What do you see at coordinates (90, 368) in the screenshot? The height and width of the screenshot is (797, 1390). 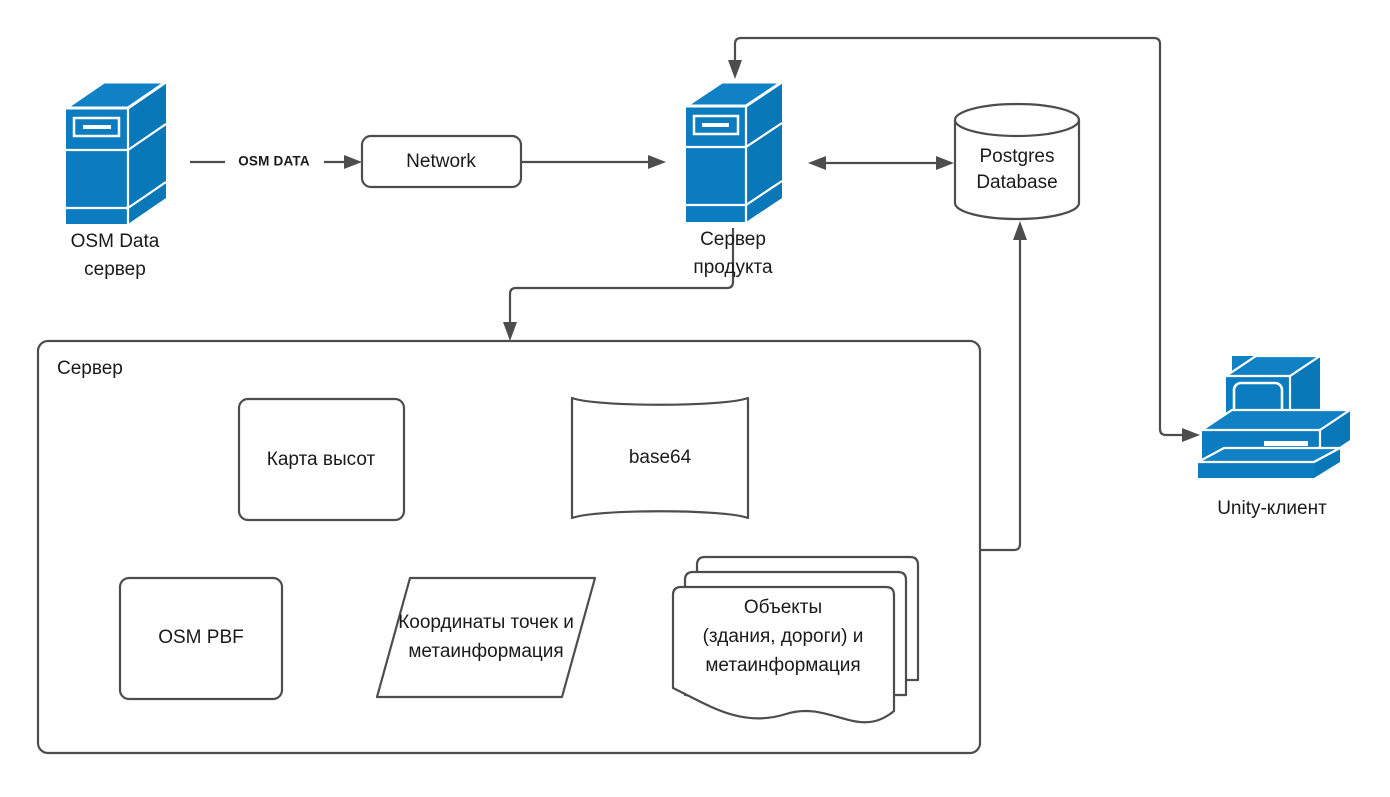 I see `node-server-container-label: Сервер` at bounding box center [90, 368].